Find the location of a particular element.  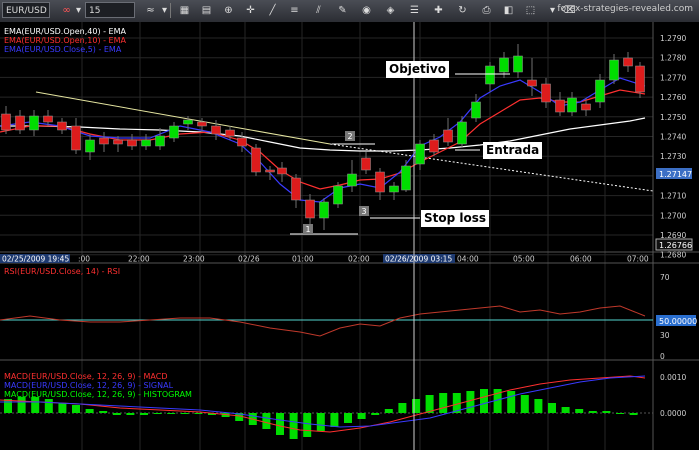

toolbar-button-2: ▤ is located at coordinates (206, 10).